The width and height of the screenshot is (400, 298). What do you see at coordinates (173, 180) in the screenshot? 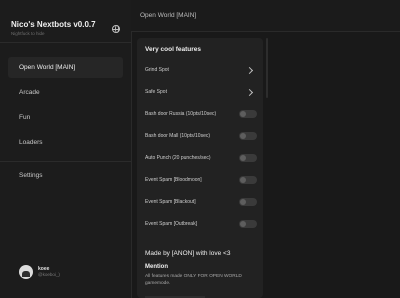
I see `row-label: Event Spam [Bloodmoon]` at bounding box center [173, 180].